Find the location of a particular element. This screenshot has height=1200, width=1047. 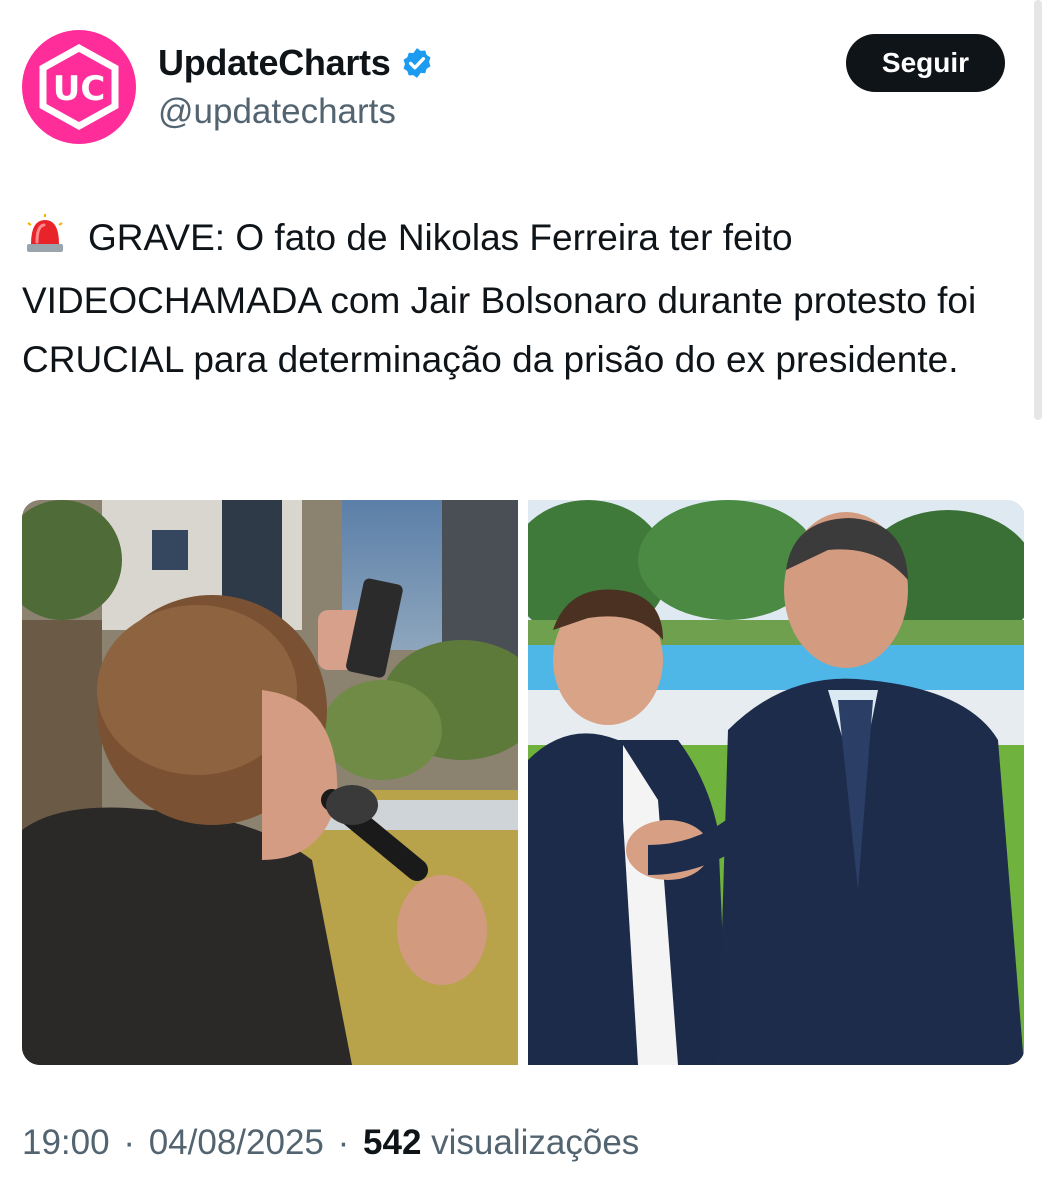

name-row: UpdateCharts is located at coordinates (296, 63).